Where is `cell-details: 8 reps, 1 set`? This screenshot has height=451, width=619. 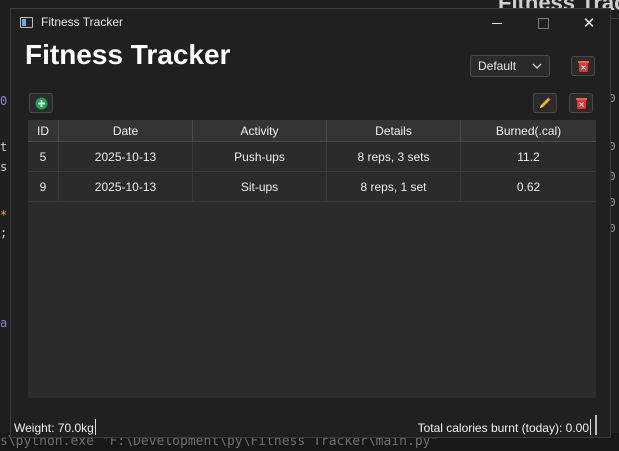 cell-details: 8 reps, 1 set is located at coordinates (394, 187).